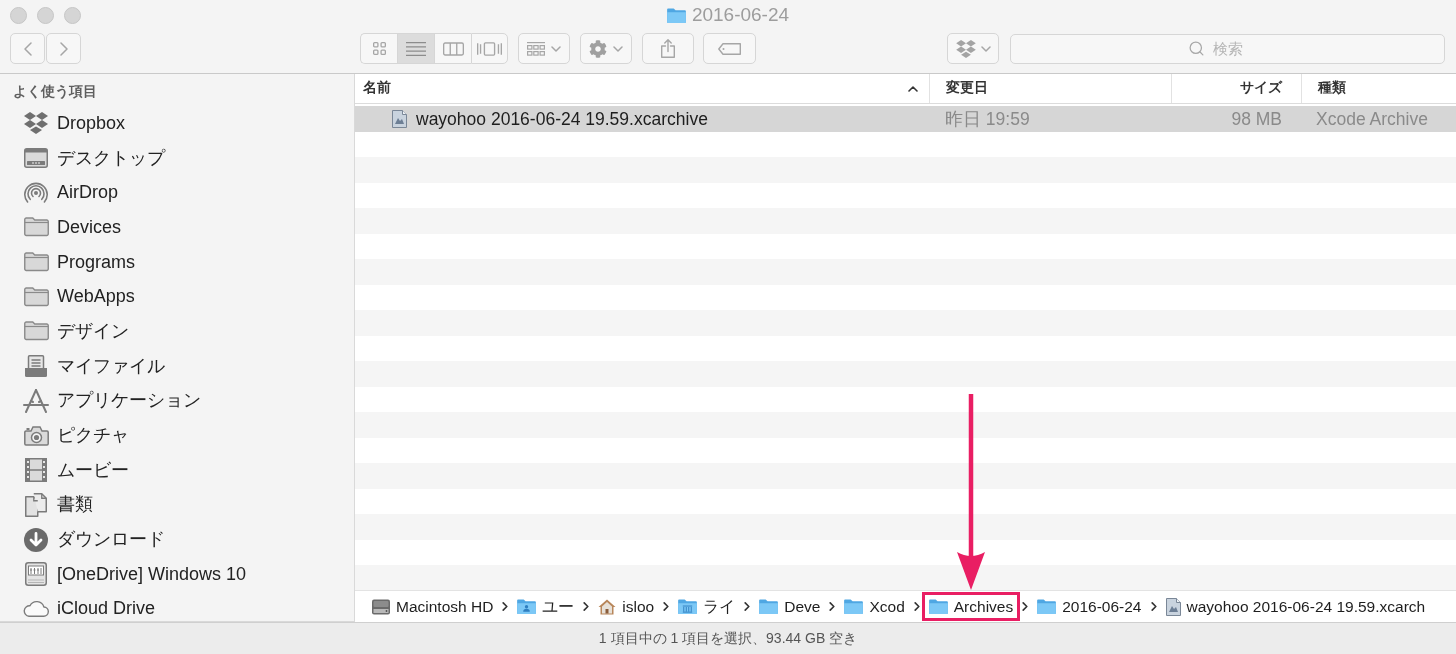 The height and width of the screenshot is (654, 1456). Describe the element at coordinates (626, 606) in the screenshot. I see `path-item: isloo` at that location.